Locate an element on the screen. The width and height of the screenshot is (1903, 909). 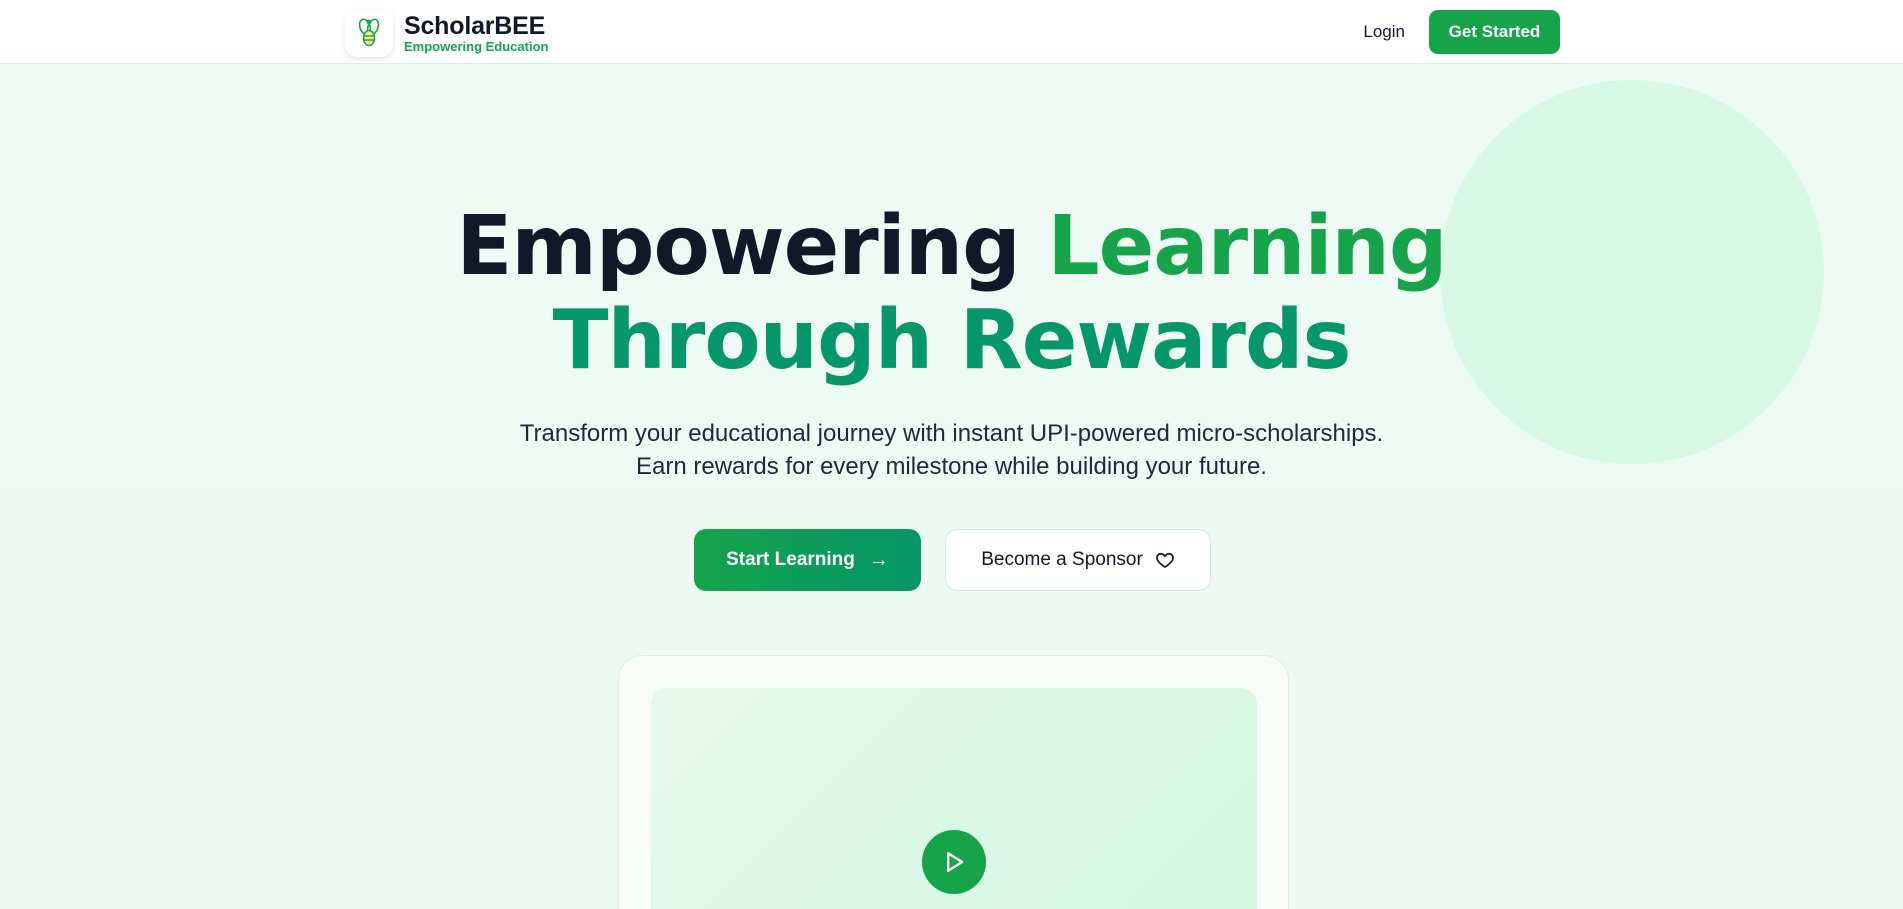
hero-title-word-1: Empowering is located at coordinates (738, 246).